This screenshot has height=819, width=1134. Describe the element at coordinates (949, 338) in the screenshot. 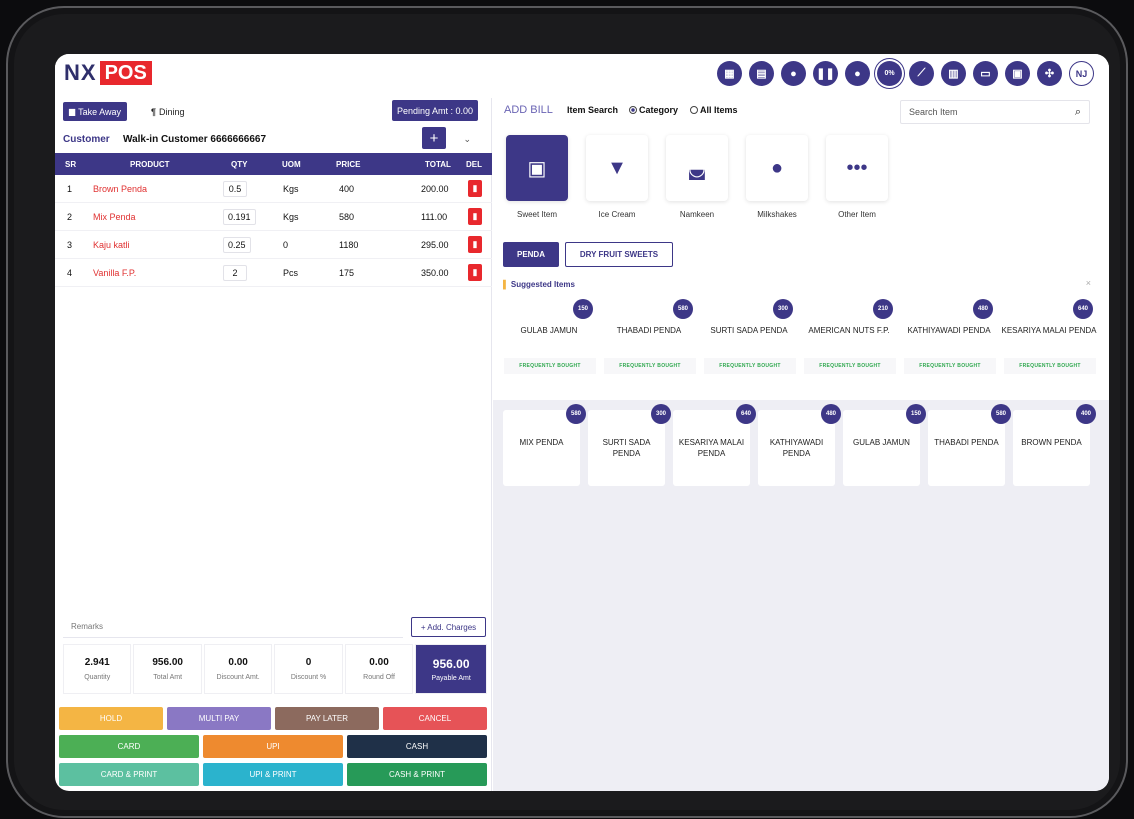

I see `suggested-item: 480 KATHIYAWADI PENDA FREQUENTLY BOUGHT` at that location.